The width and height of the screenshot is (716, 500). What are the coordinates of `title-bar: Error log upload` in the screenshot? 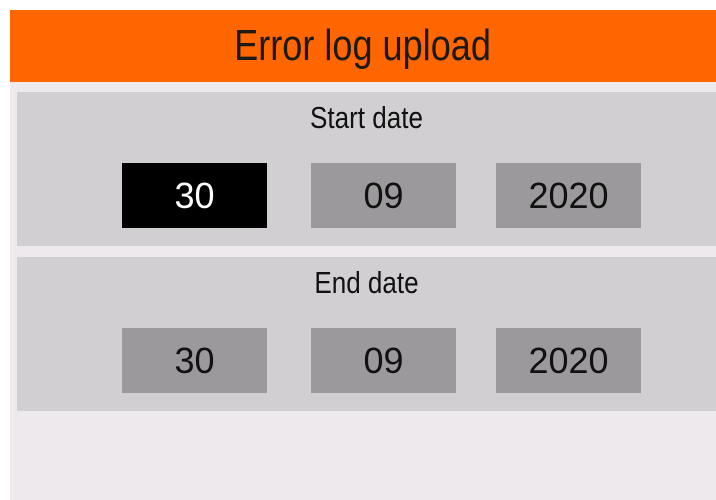 It's located at (363, 46).